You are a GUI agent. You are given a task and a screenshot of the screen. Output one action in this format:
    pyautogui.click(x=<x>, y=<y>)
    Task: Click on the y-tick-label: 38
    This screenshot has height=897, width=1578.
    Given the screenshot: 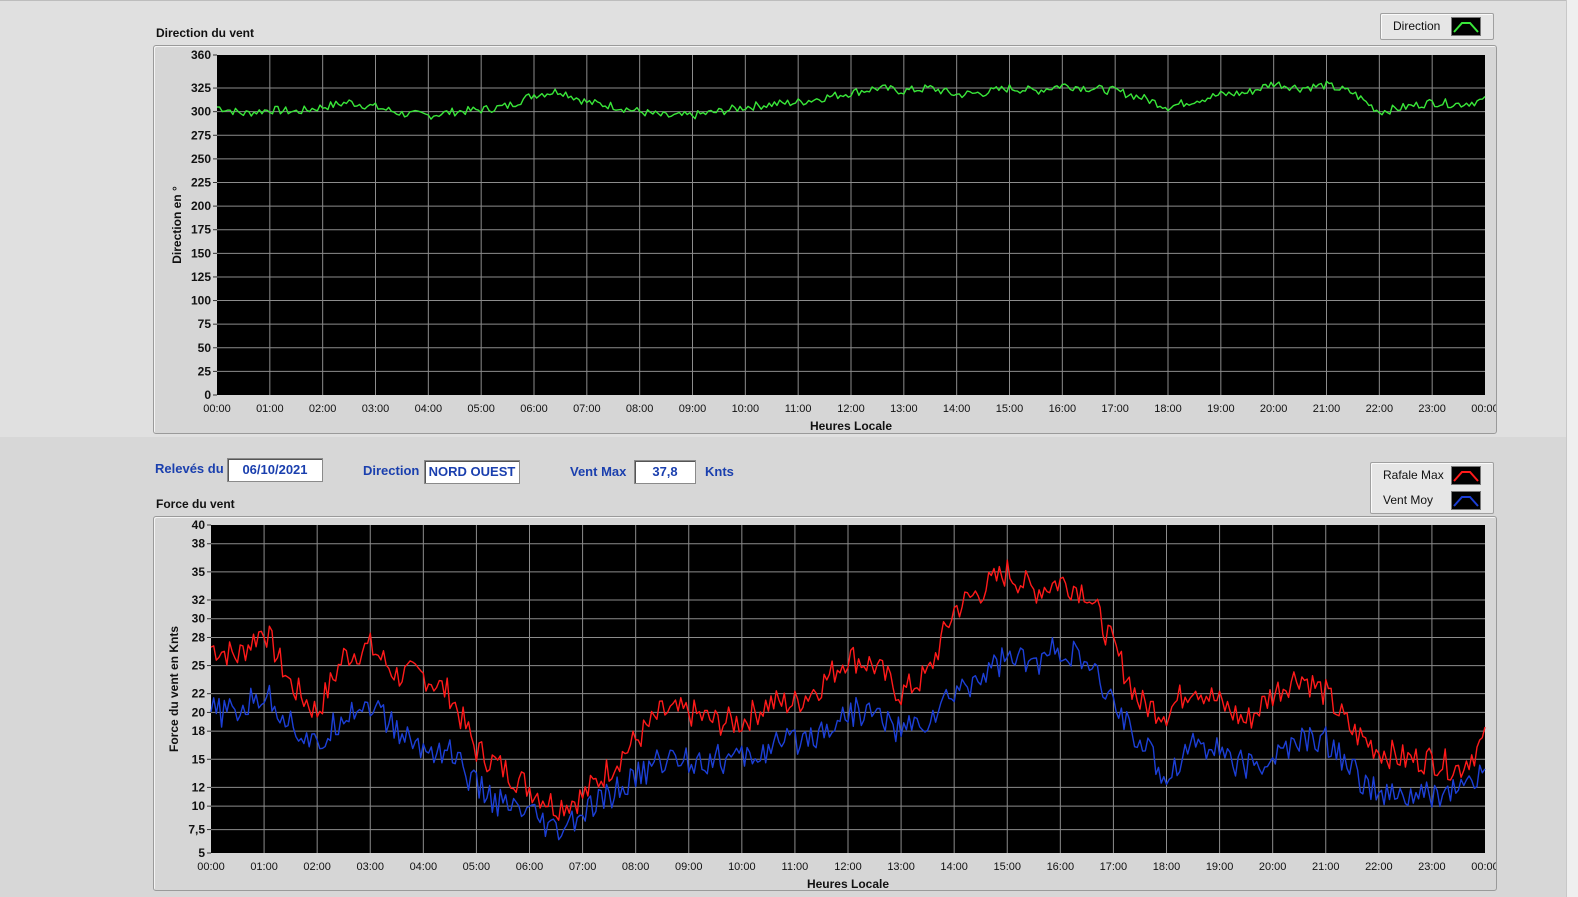 What is the action you would take?
    pyautogui.click(x=199, y=544)
    